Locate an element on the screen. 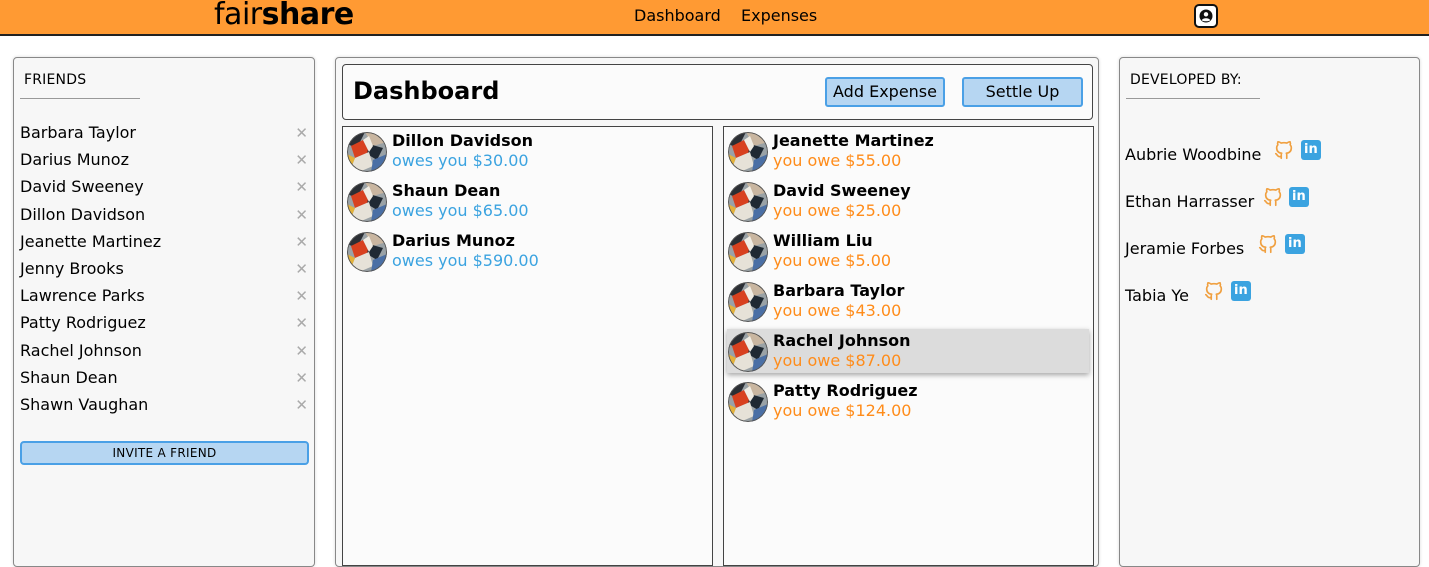 The image size is (1429, 567). balance-entry: Patty Rodriguez you owe $124.00 is located at coordinates (908, 401).